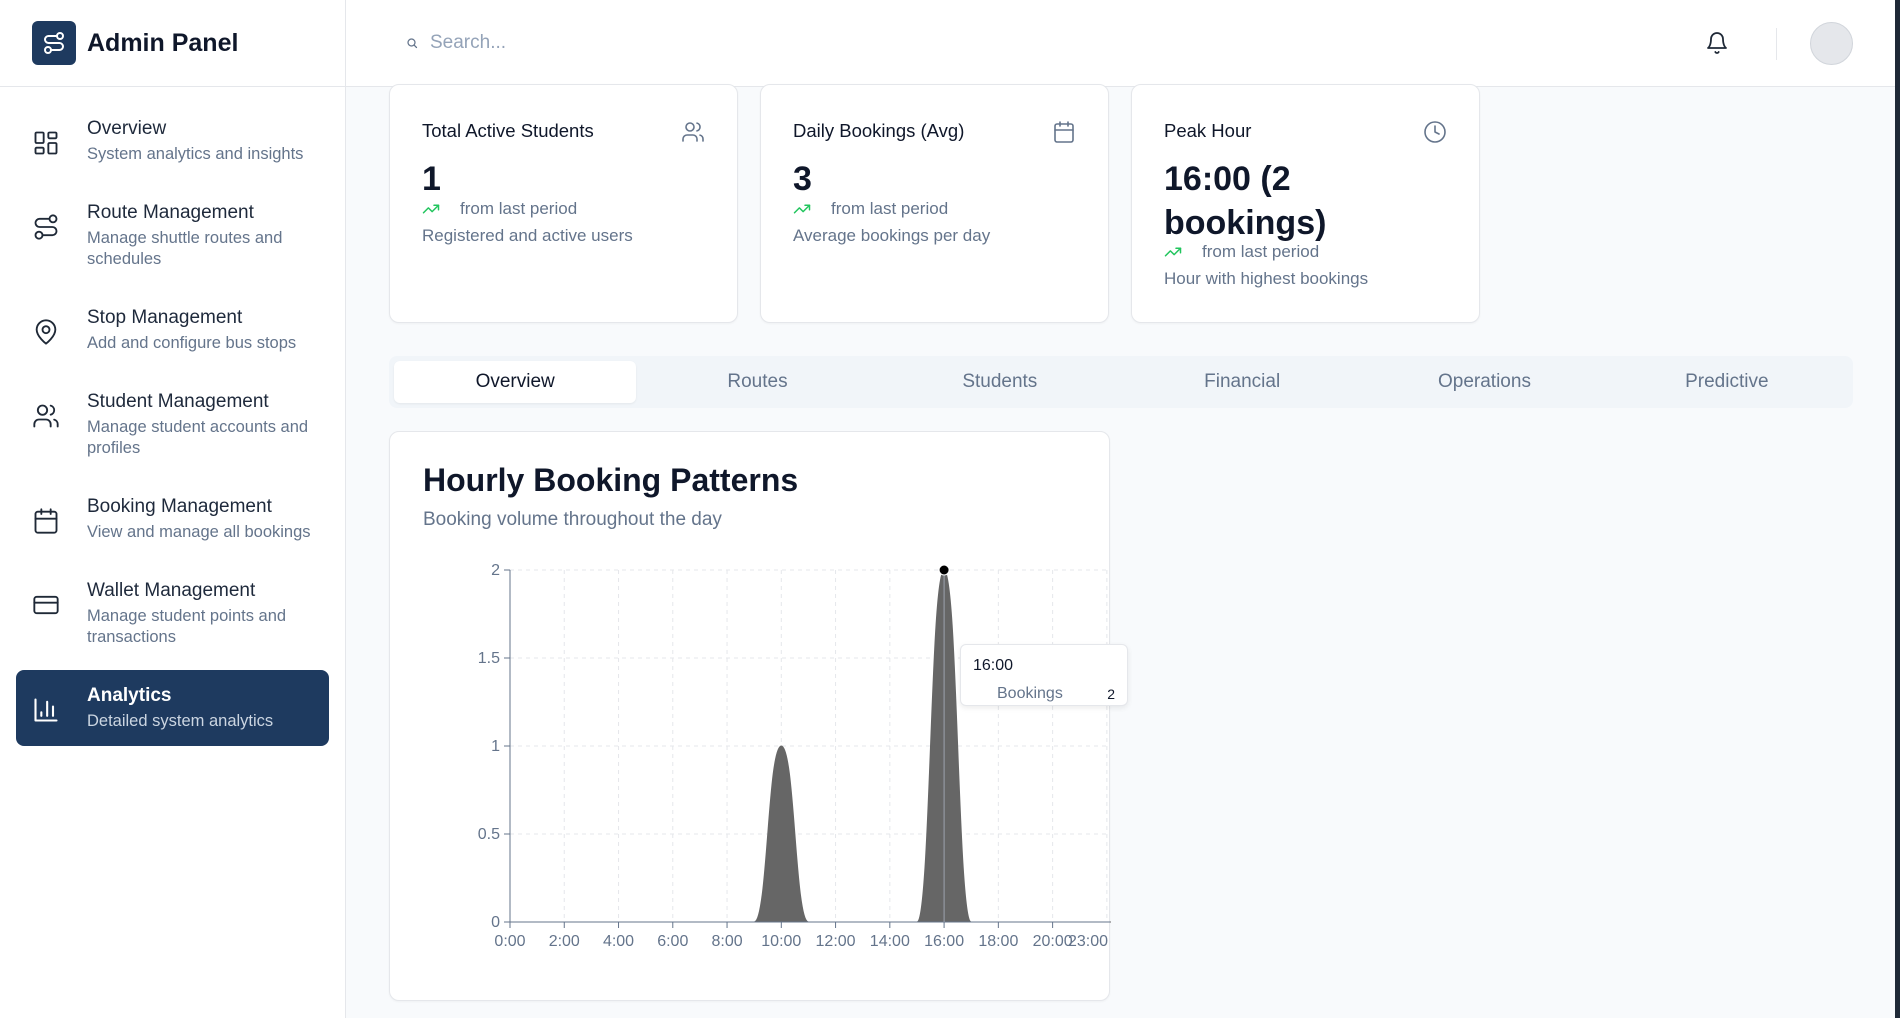 This screenshot has height=1018, width=1900. I want to click on stat-subtitle: Average bookings per day, so click(892, 235).